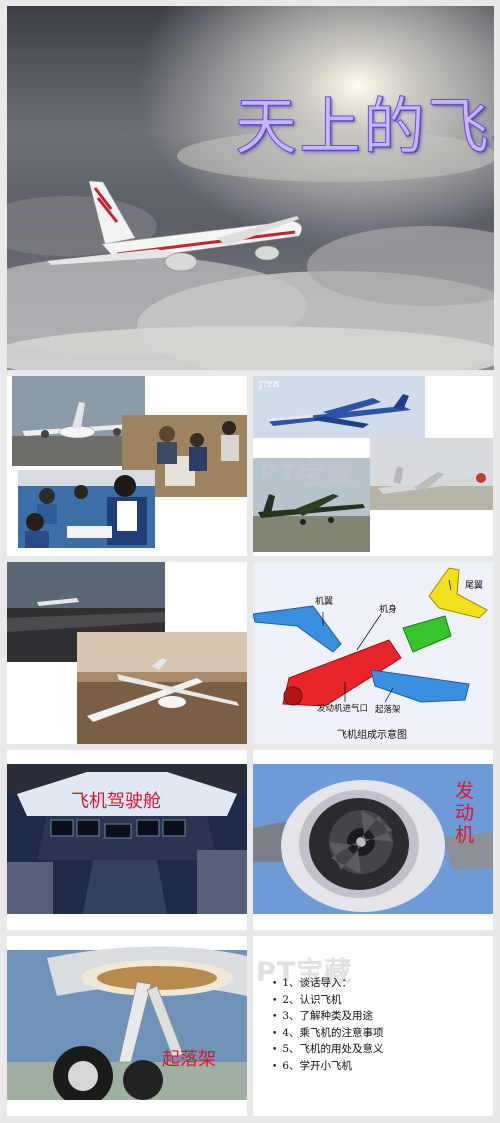 The height and width of the screenshot is (1123, 500). Describe the element at coordinates (373, 840) in the screenshot. I see `slide-engine: 发动机` at that location.